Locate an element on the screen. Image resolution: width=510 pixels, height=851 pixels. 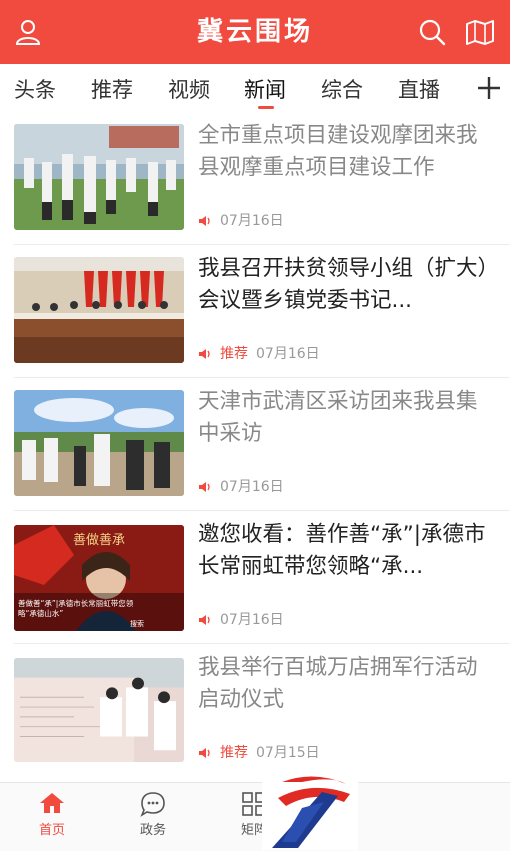
nav-label: 首页 is located at coordinates (51, 830).